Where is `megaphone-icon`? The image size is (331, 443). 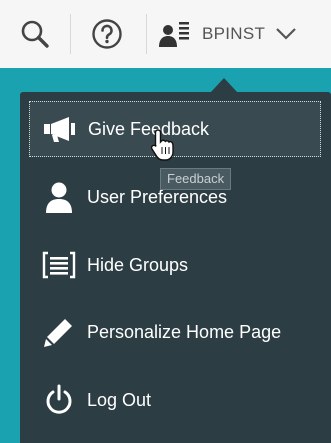
megaphone-icon is located at coordinates (60, 129).